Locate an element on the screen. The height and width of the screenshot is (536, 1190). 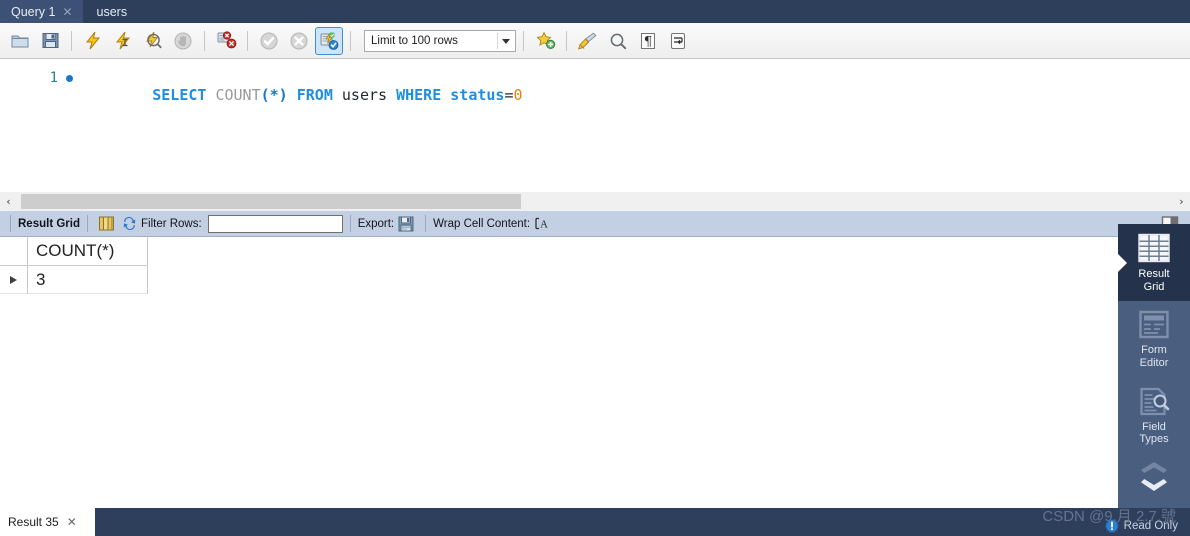
export-recordset-button is located at coordinates (406, 224).